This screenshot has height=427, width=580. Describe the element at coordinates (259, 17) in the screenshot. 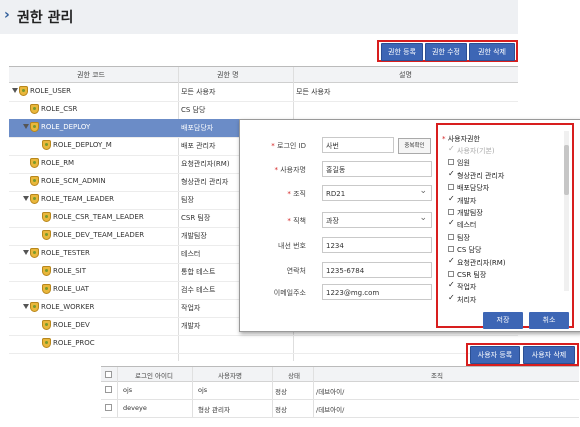

I see `title-bar` at that location.